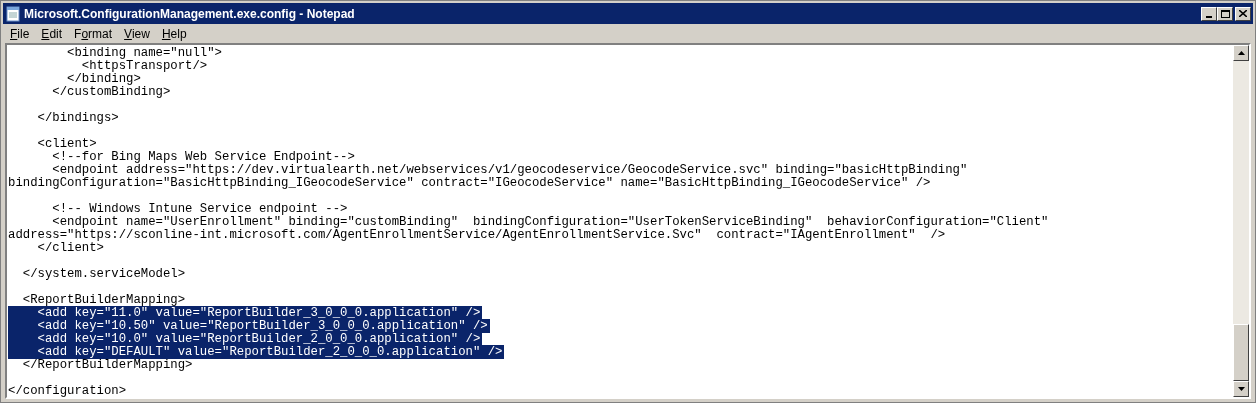  What do you see at coordinates (52, 33) in the screenshot?
I see `menu-item: Edit` at bounding box center [52, 33].